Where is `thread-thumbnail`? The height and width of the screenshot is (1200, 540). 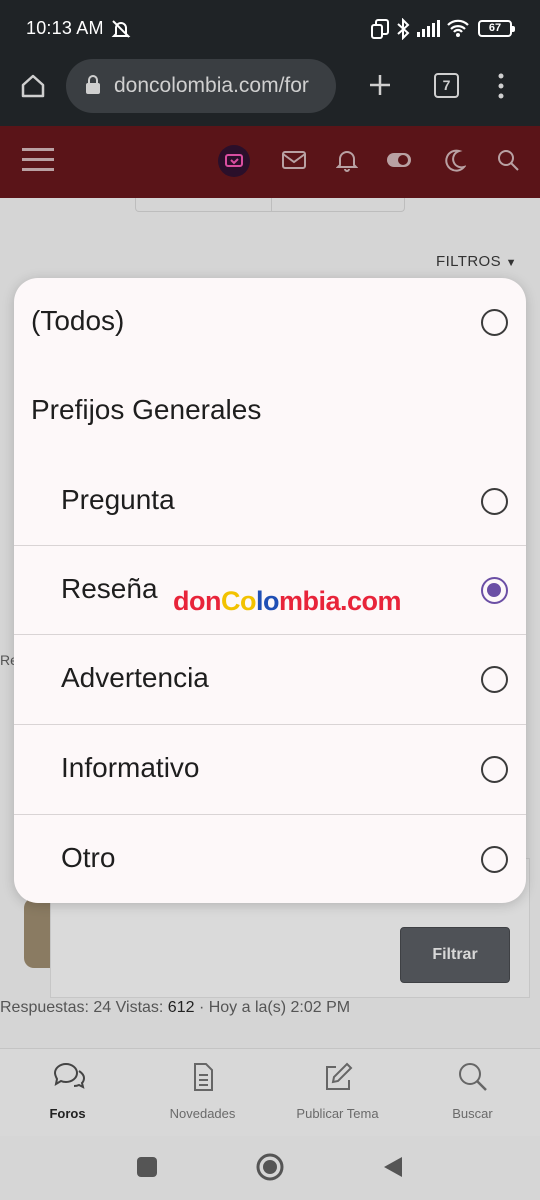
thread-thumbnail is located at coordinates (37, 933).